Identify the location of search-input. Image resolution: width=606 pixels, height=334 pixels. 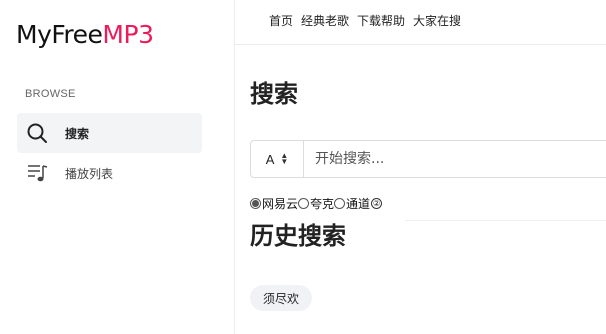
(455, 159).